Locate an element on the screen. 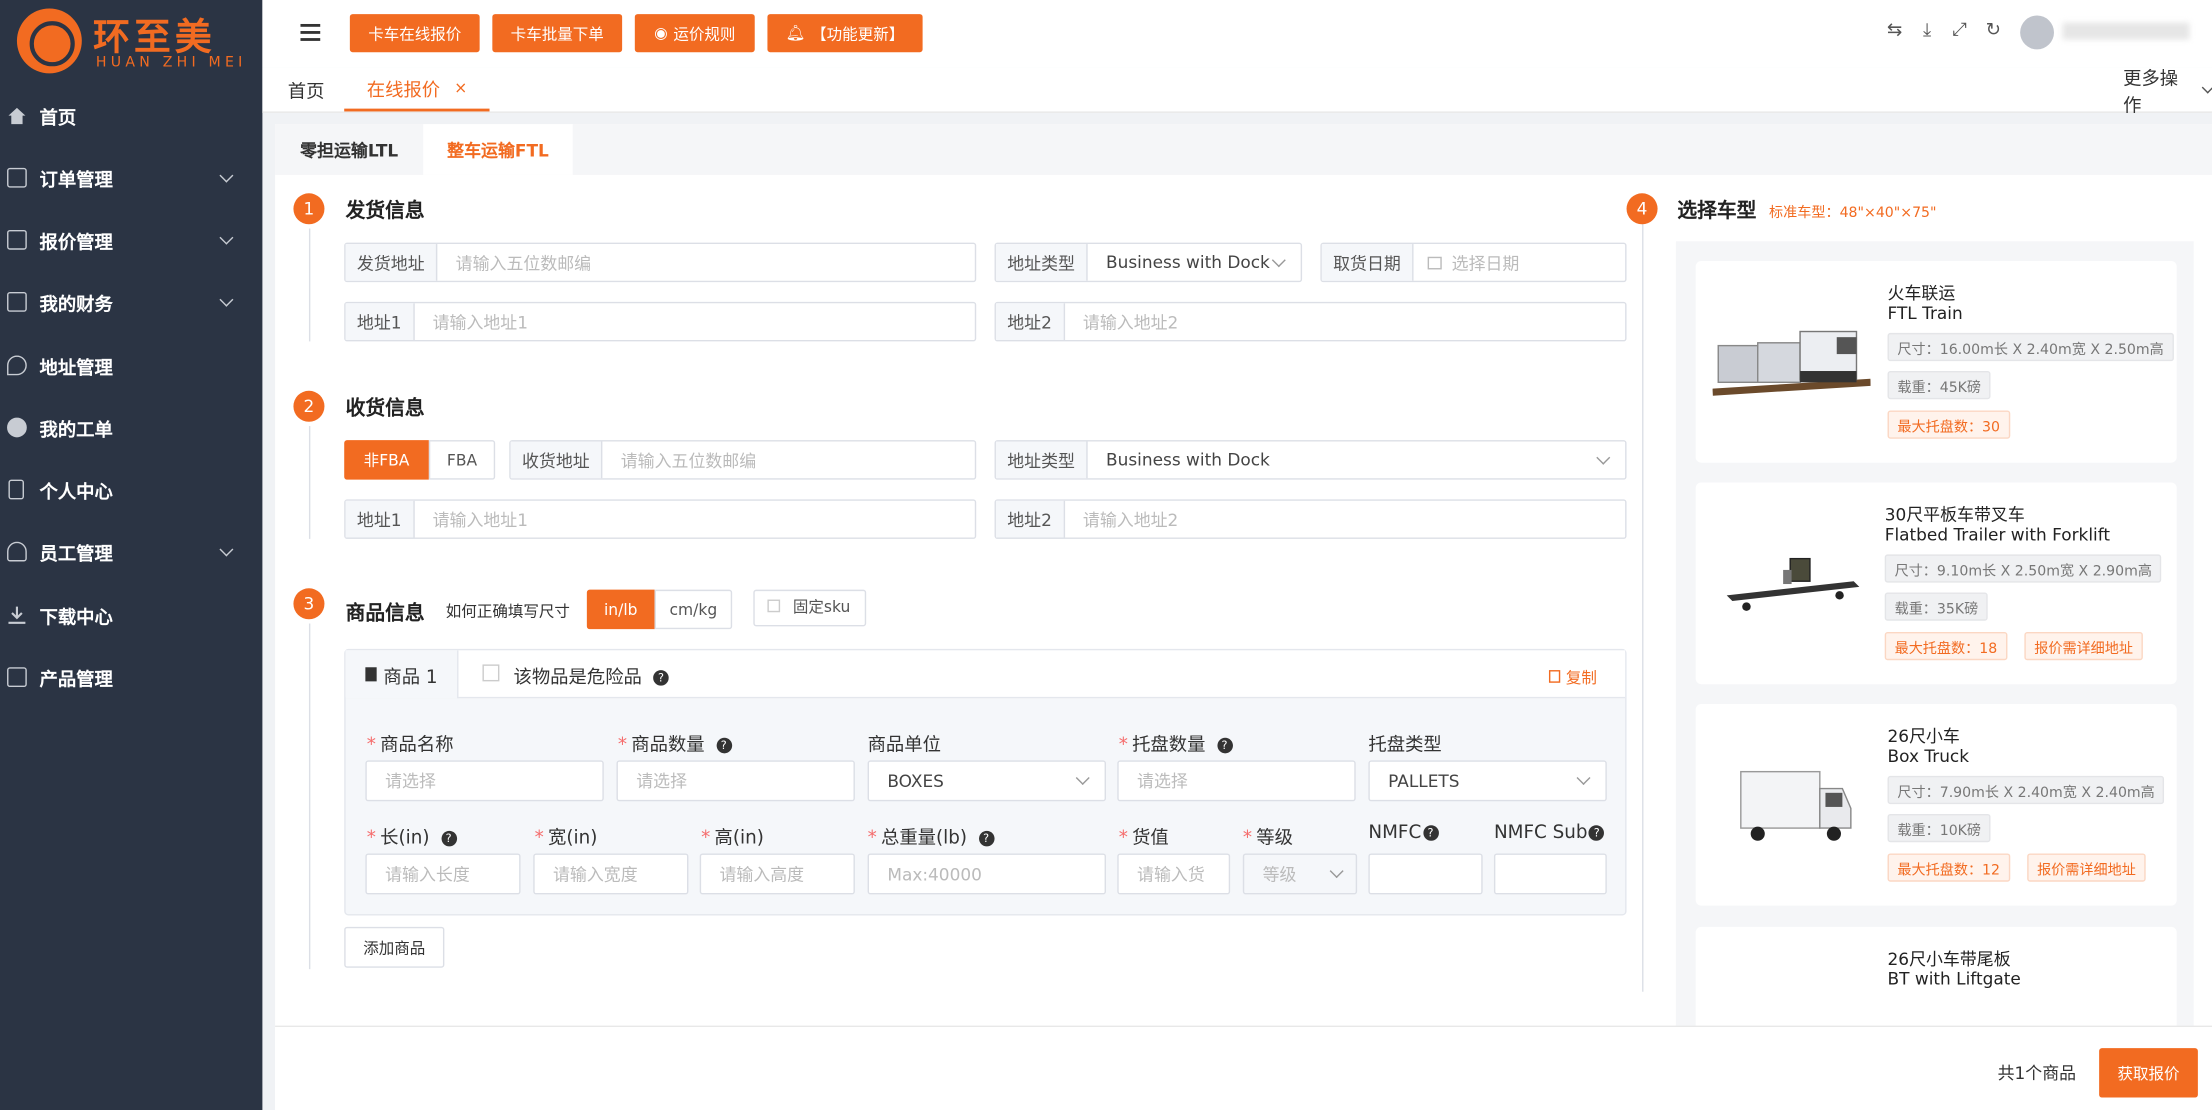 Image resolution: width=2212 pixels, height=1110 pixels. freight-rules-button: ◉ 运价规则 is located at coordinates (694, 33).